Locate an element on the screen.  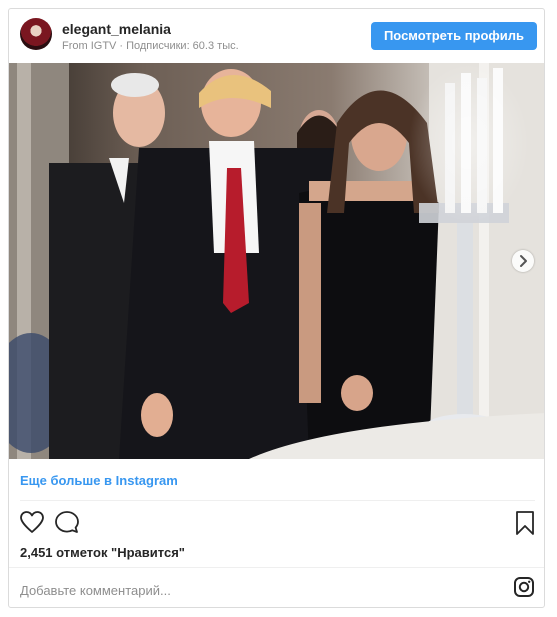
likes-count: 2,451 отметок "Нравится" is located at coordinates (102, 552).